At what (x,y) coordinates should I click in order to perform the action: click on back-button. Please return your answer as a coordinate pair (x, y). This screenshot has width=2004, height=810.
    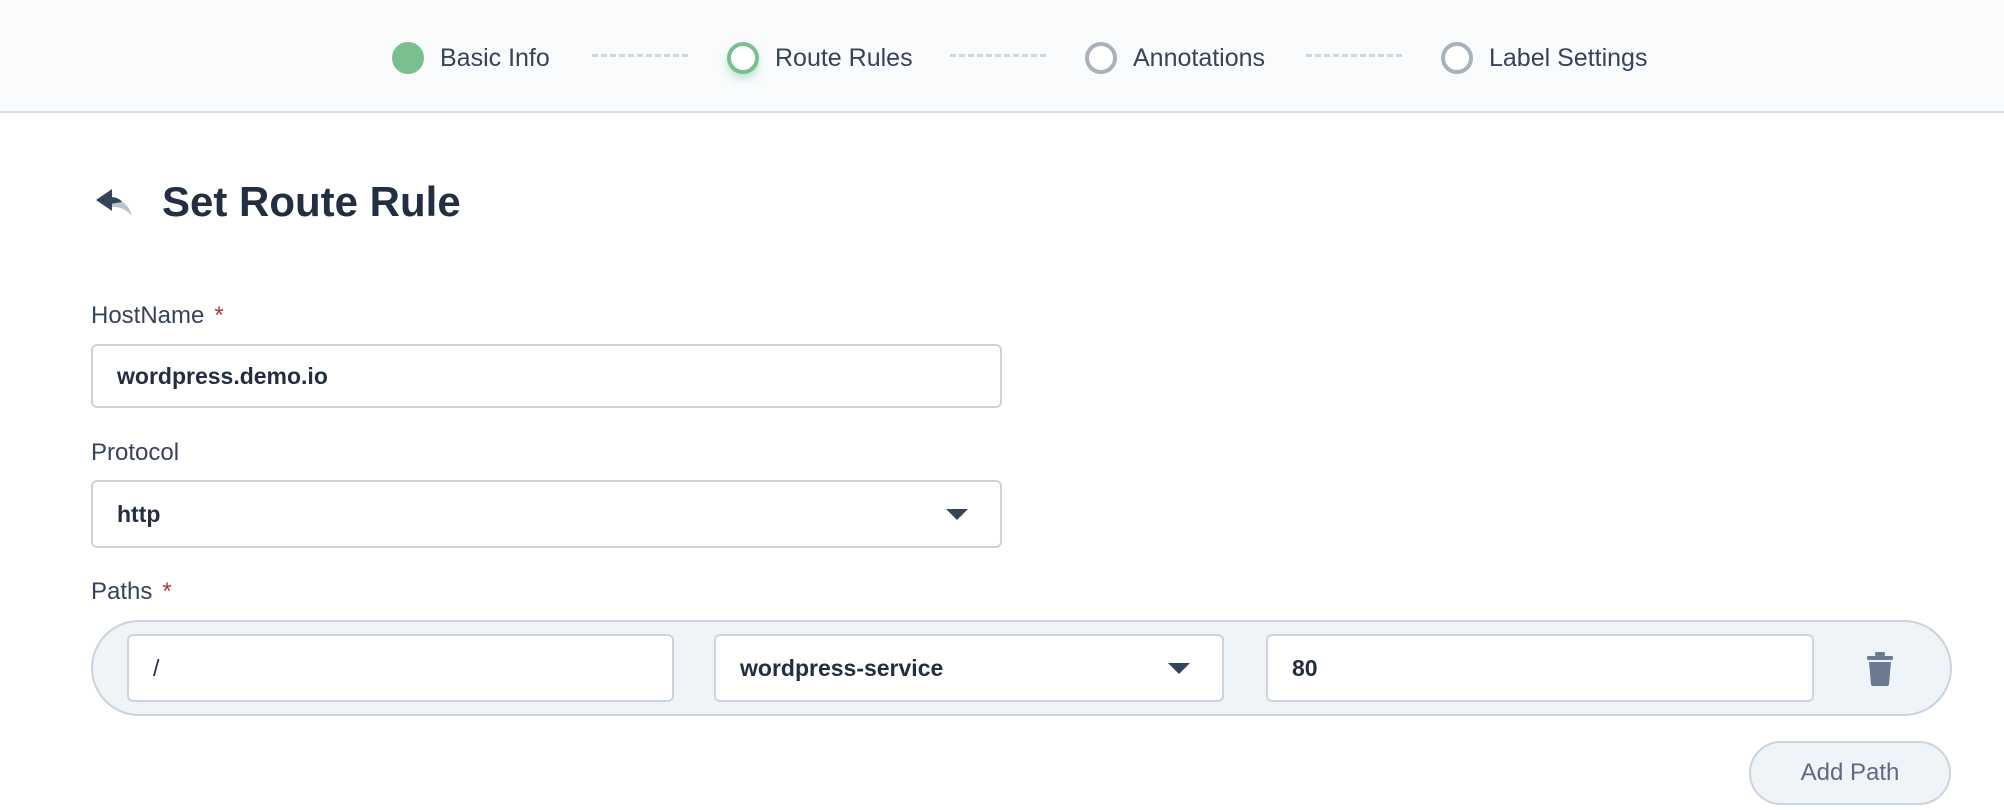
    Looking at the image, I should click on (116, 204).